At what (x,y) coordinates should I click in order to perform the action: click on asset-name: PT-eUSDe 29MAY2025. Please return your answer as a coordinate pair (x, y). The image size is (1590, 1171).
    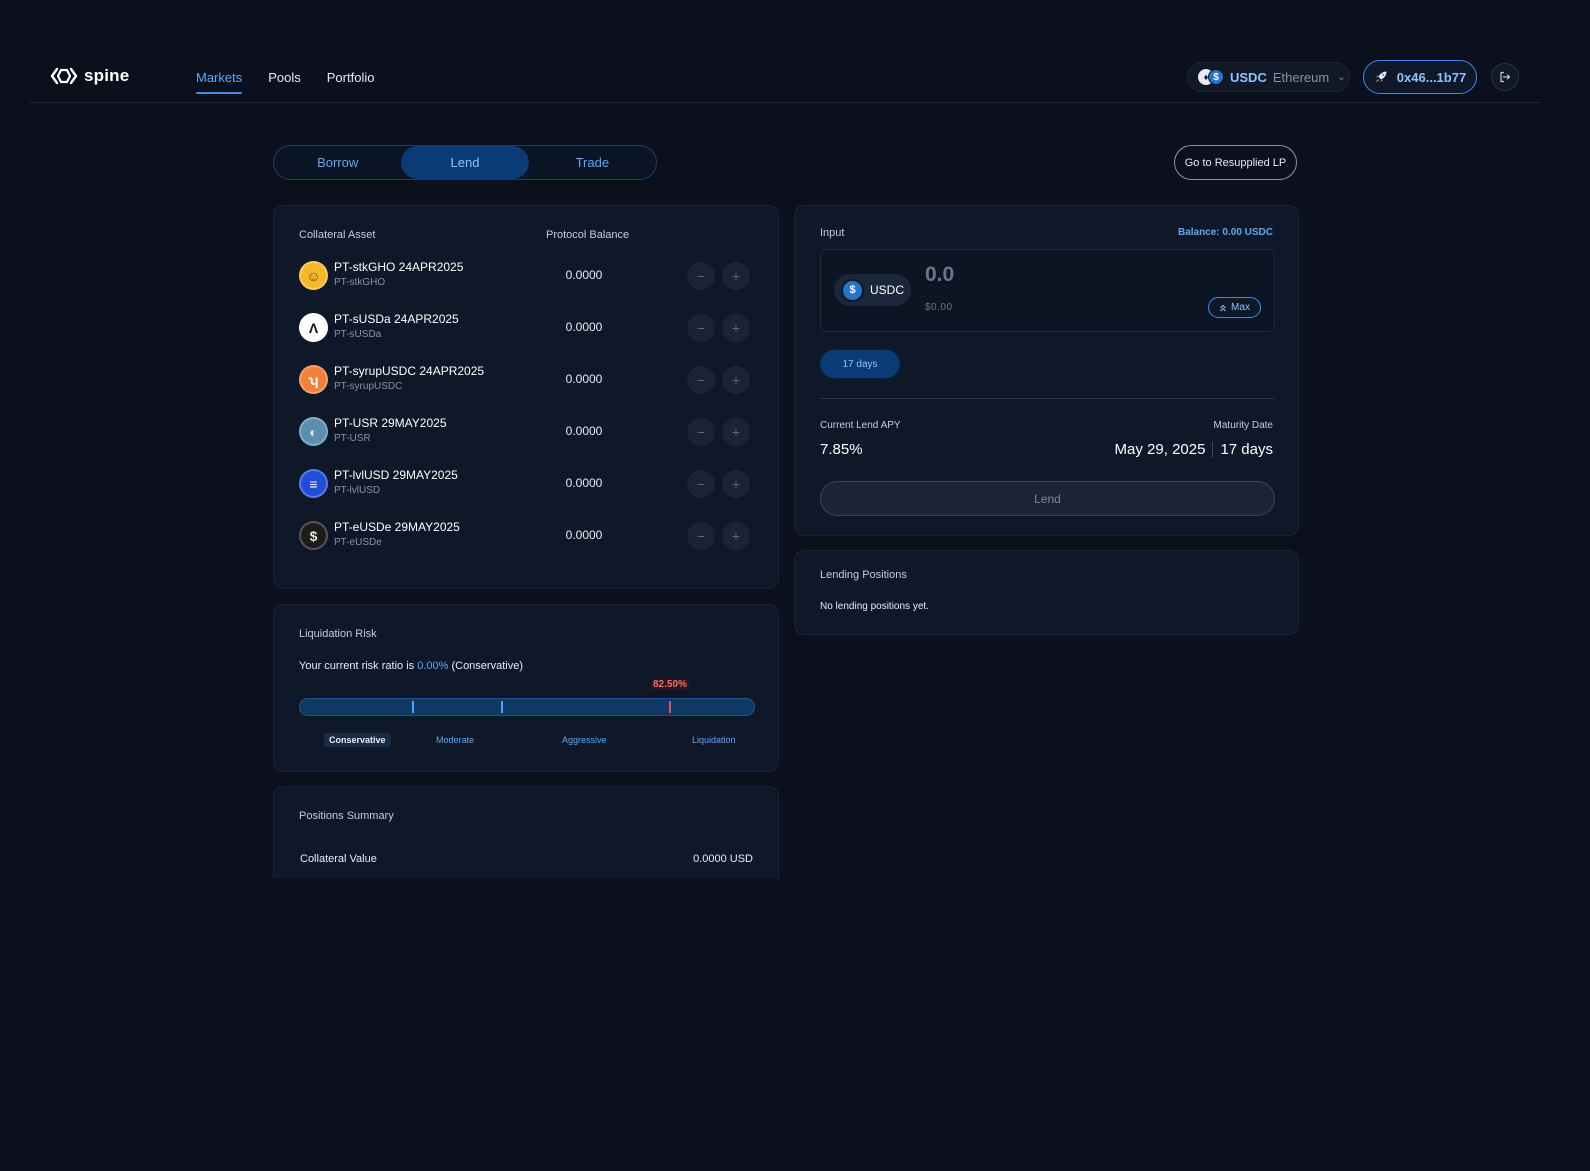
    Looking at the image, I should click on (397, 527).